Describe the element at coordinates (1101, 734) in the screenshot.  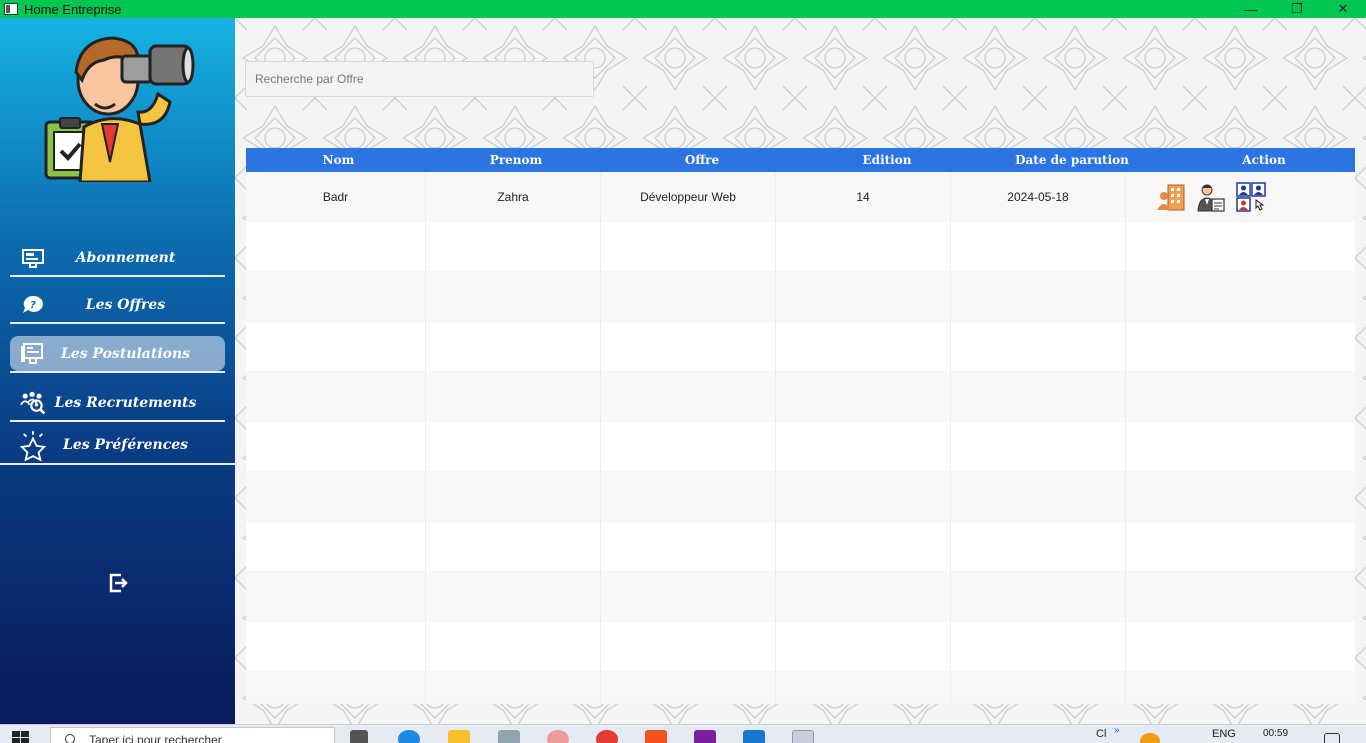
I see `tray-weather-text: Cl` at that location.